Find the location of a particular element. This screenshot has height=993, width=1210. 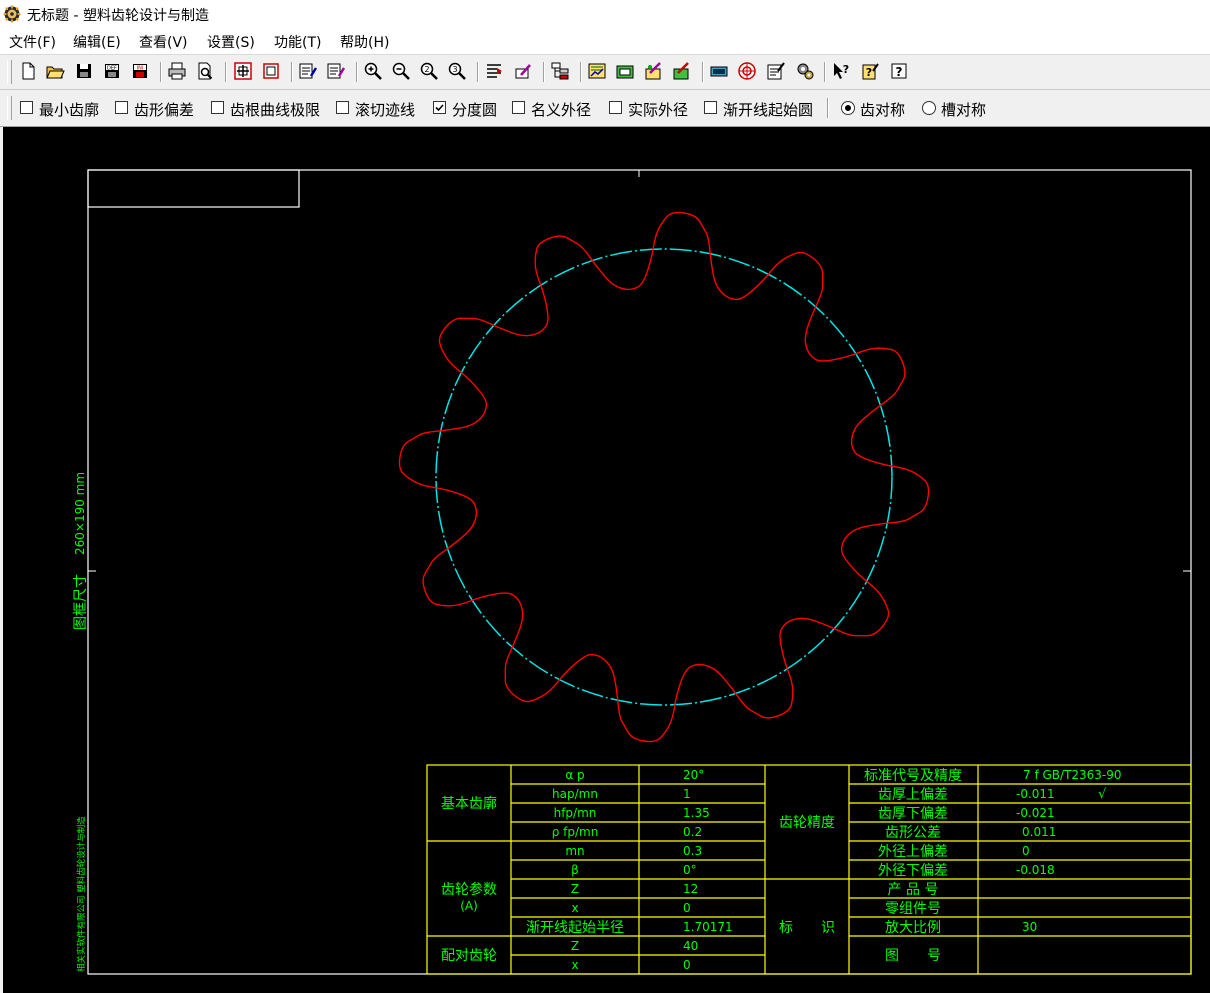

precision-label: 齿厚上偏差 is located at coordinates (913, 795).